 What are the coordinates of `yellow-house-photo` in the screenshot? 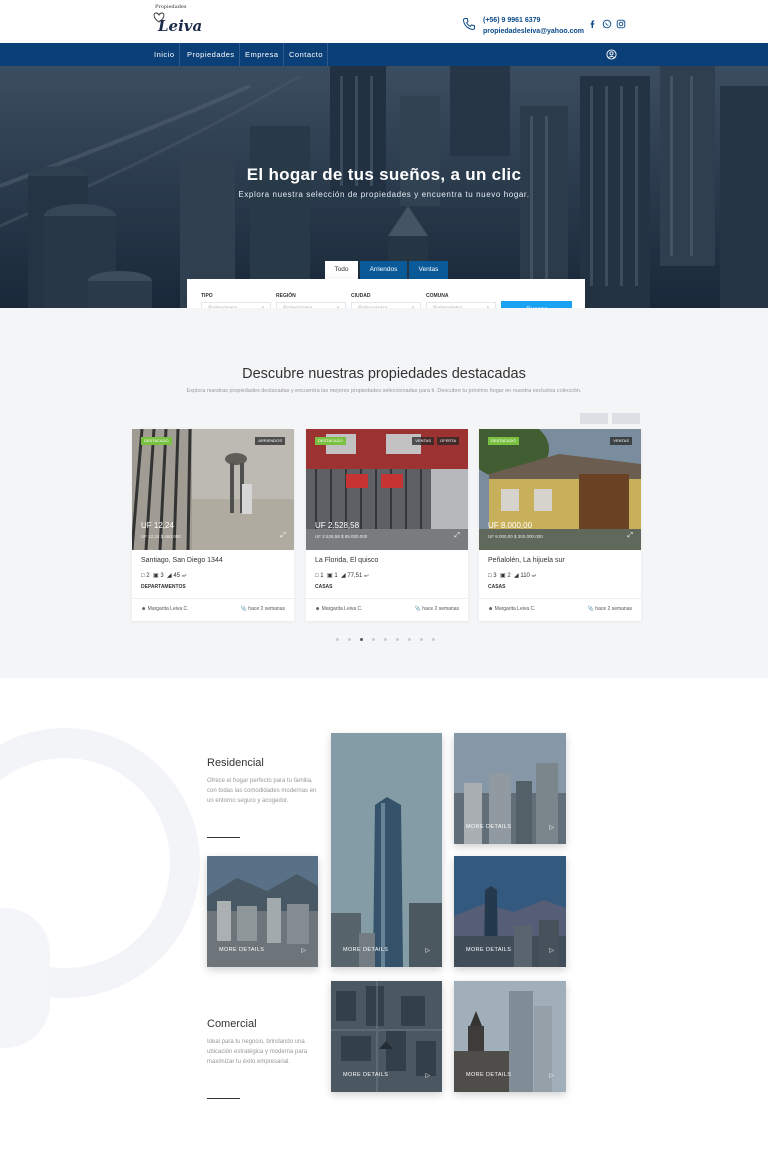 It's located at (560, 489).